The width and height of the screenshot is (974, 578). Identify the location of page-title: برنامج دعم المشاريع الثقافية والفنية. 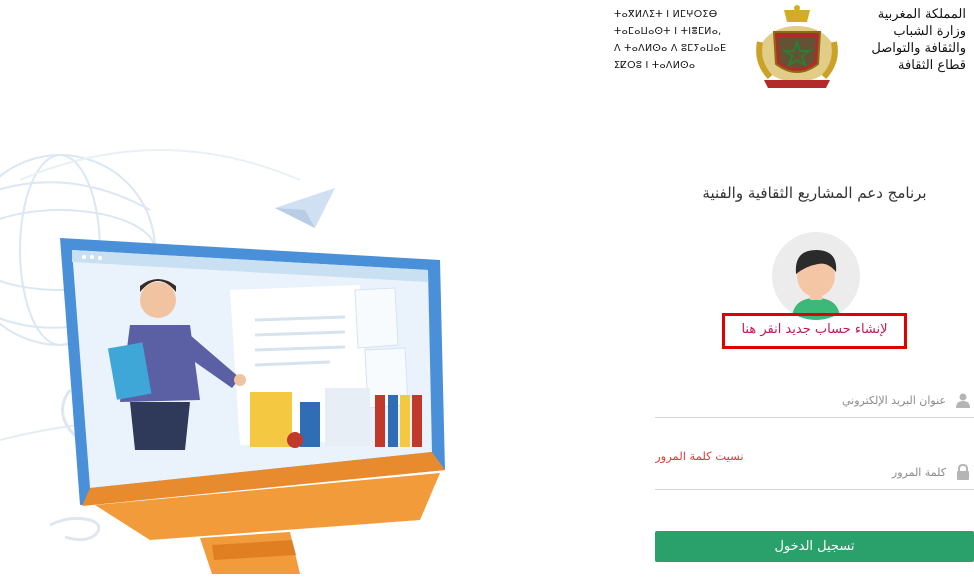
(814, 193).